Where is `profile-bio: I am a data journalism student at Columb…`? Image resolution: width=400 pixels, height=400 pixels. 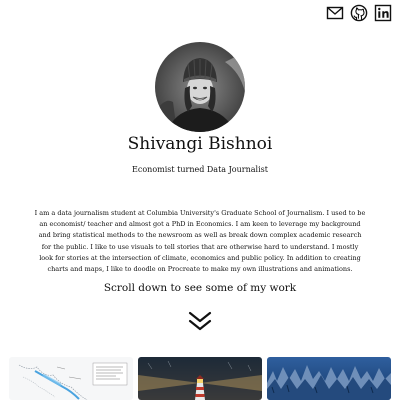 profile-bio: I am a data journalism student at Columb… is located at coordinates (200, 241).